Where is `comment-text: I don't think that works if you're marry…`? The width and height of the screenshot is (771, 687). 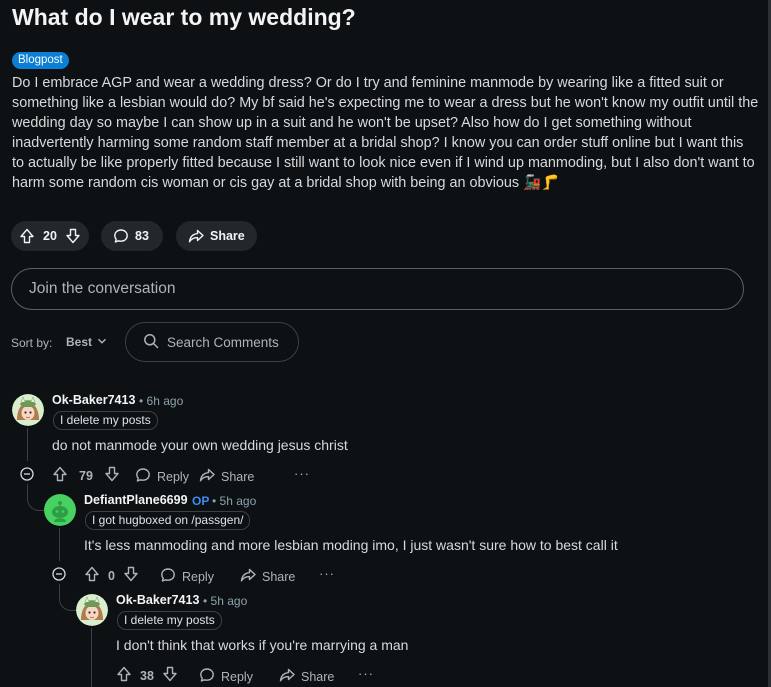
comment-text: I don't think that works if you're marry… is located at coordinates (262, 645).